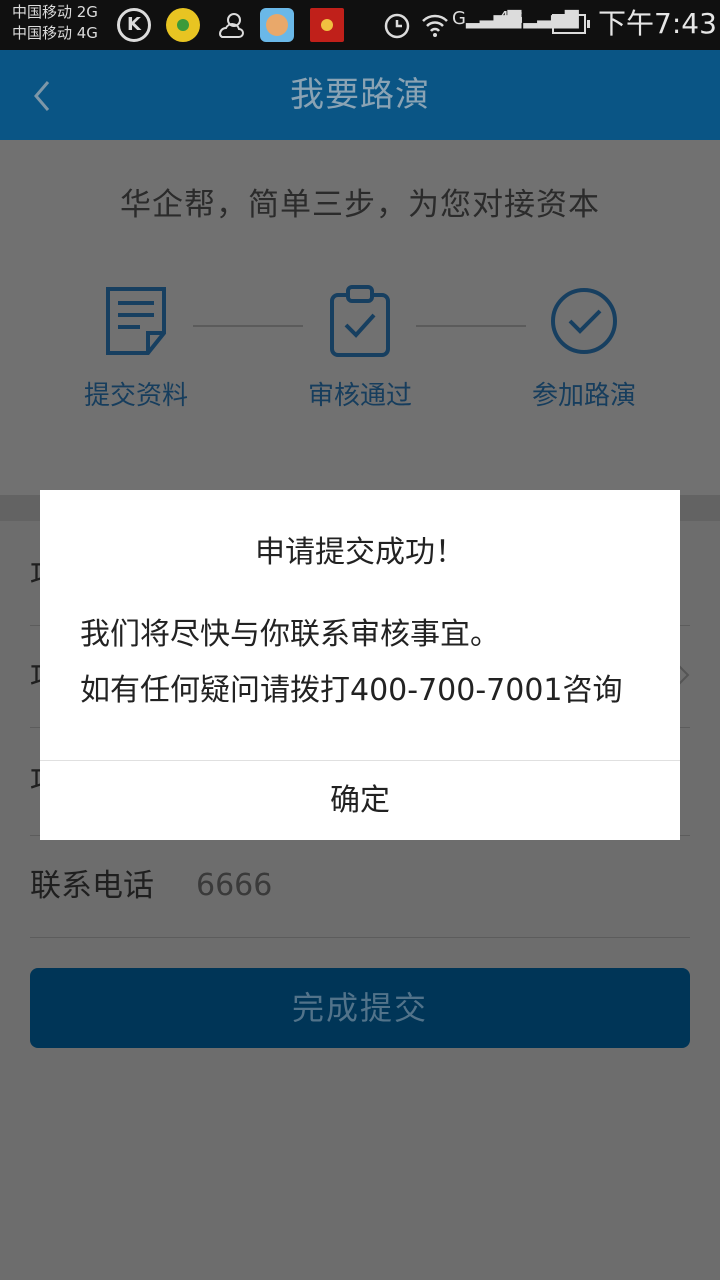 The width and height of the screenshot is (720, 1280). What do you see at coordinates (55, 12) in the screenshot?
I see `carrier-1: 中国移动 2G` at bounding box center [55, 12].